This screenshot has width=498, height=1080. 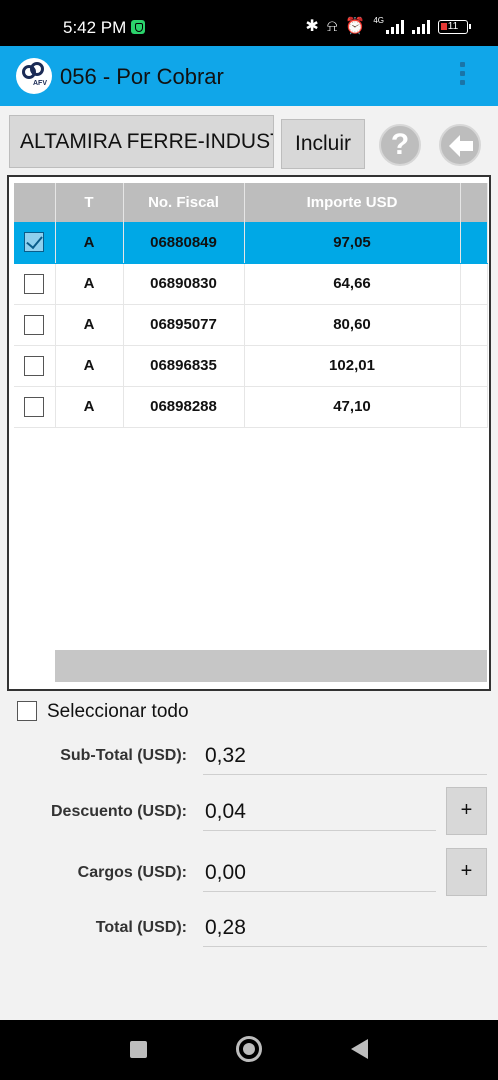 I want to click on include-button: Incluir, so click(x=323, y=144).